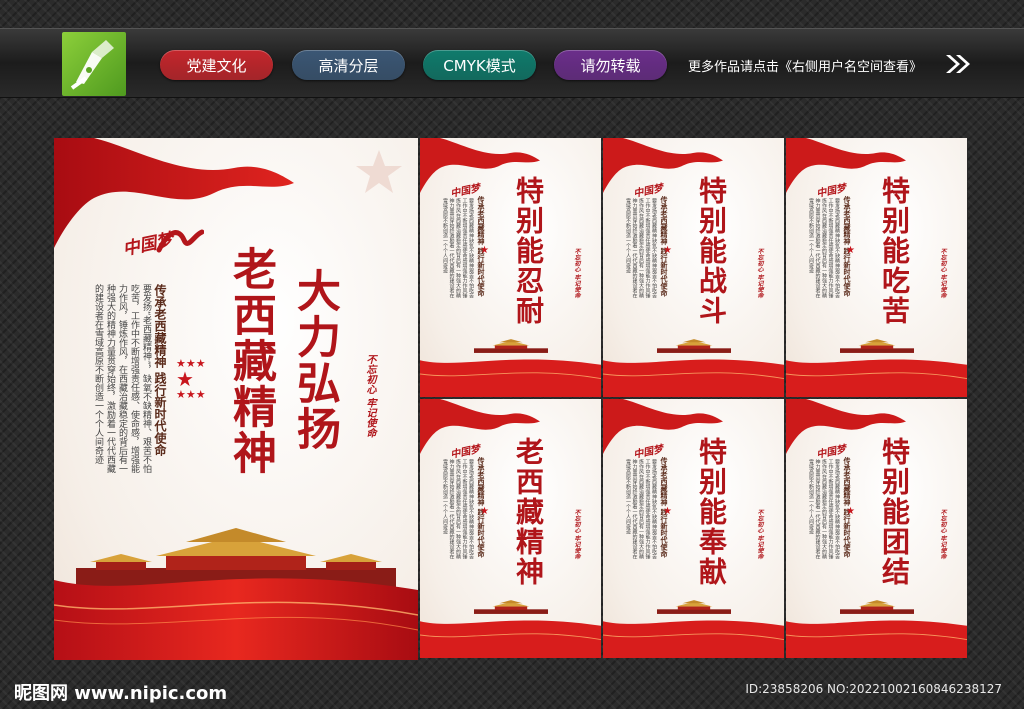  I want to click on site-watermark: 昵图网 www.nipic.com, so click(121, 693).